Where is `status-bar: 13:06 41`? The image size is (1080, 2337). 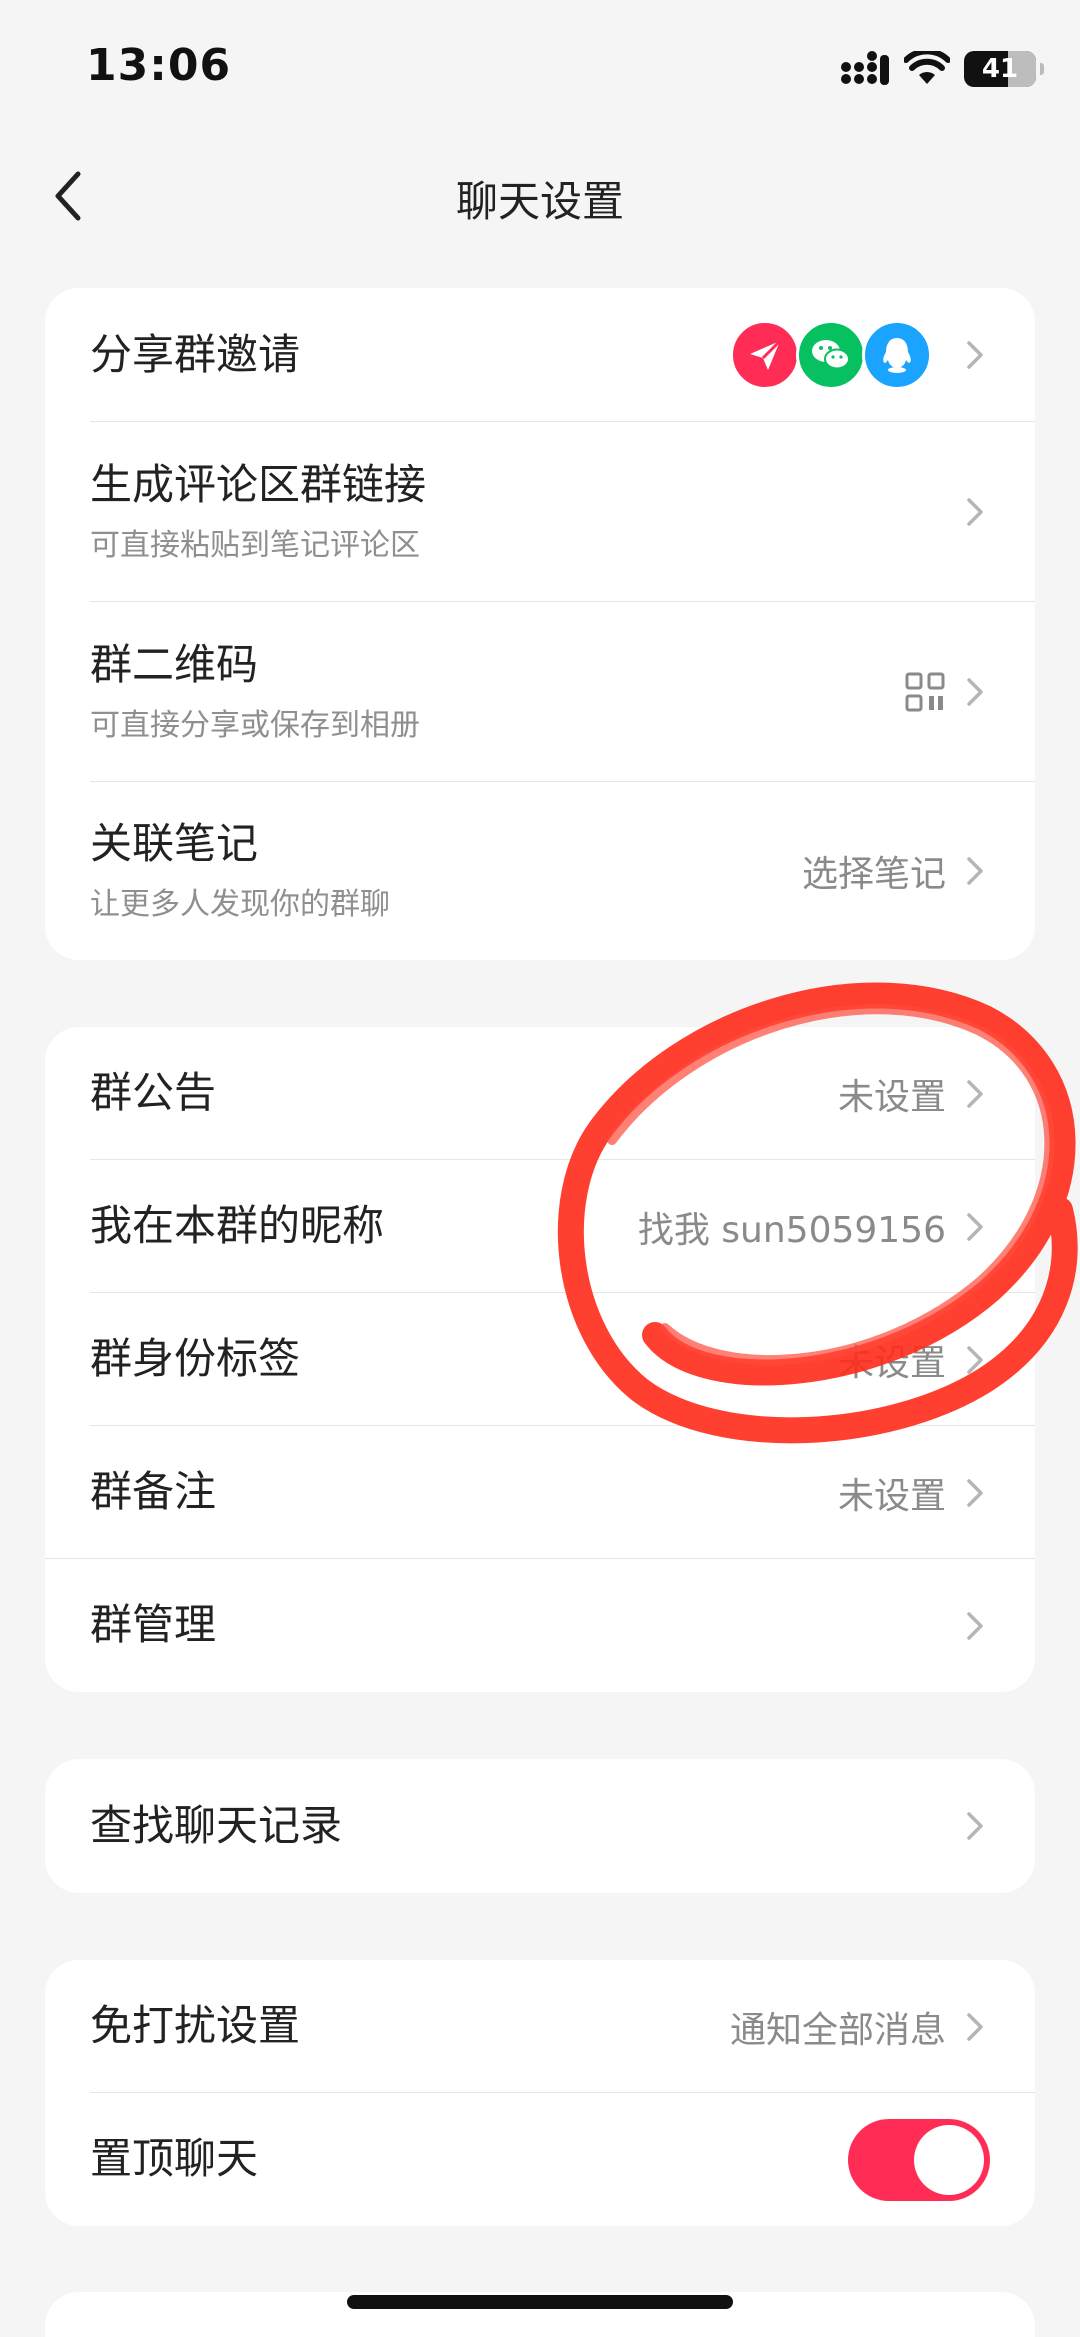 status-bar: 13:06 41 is located at coordinates (540, 65).